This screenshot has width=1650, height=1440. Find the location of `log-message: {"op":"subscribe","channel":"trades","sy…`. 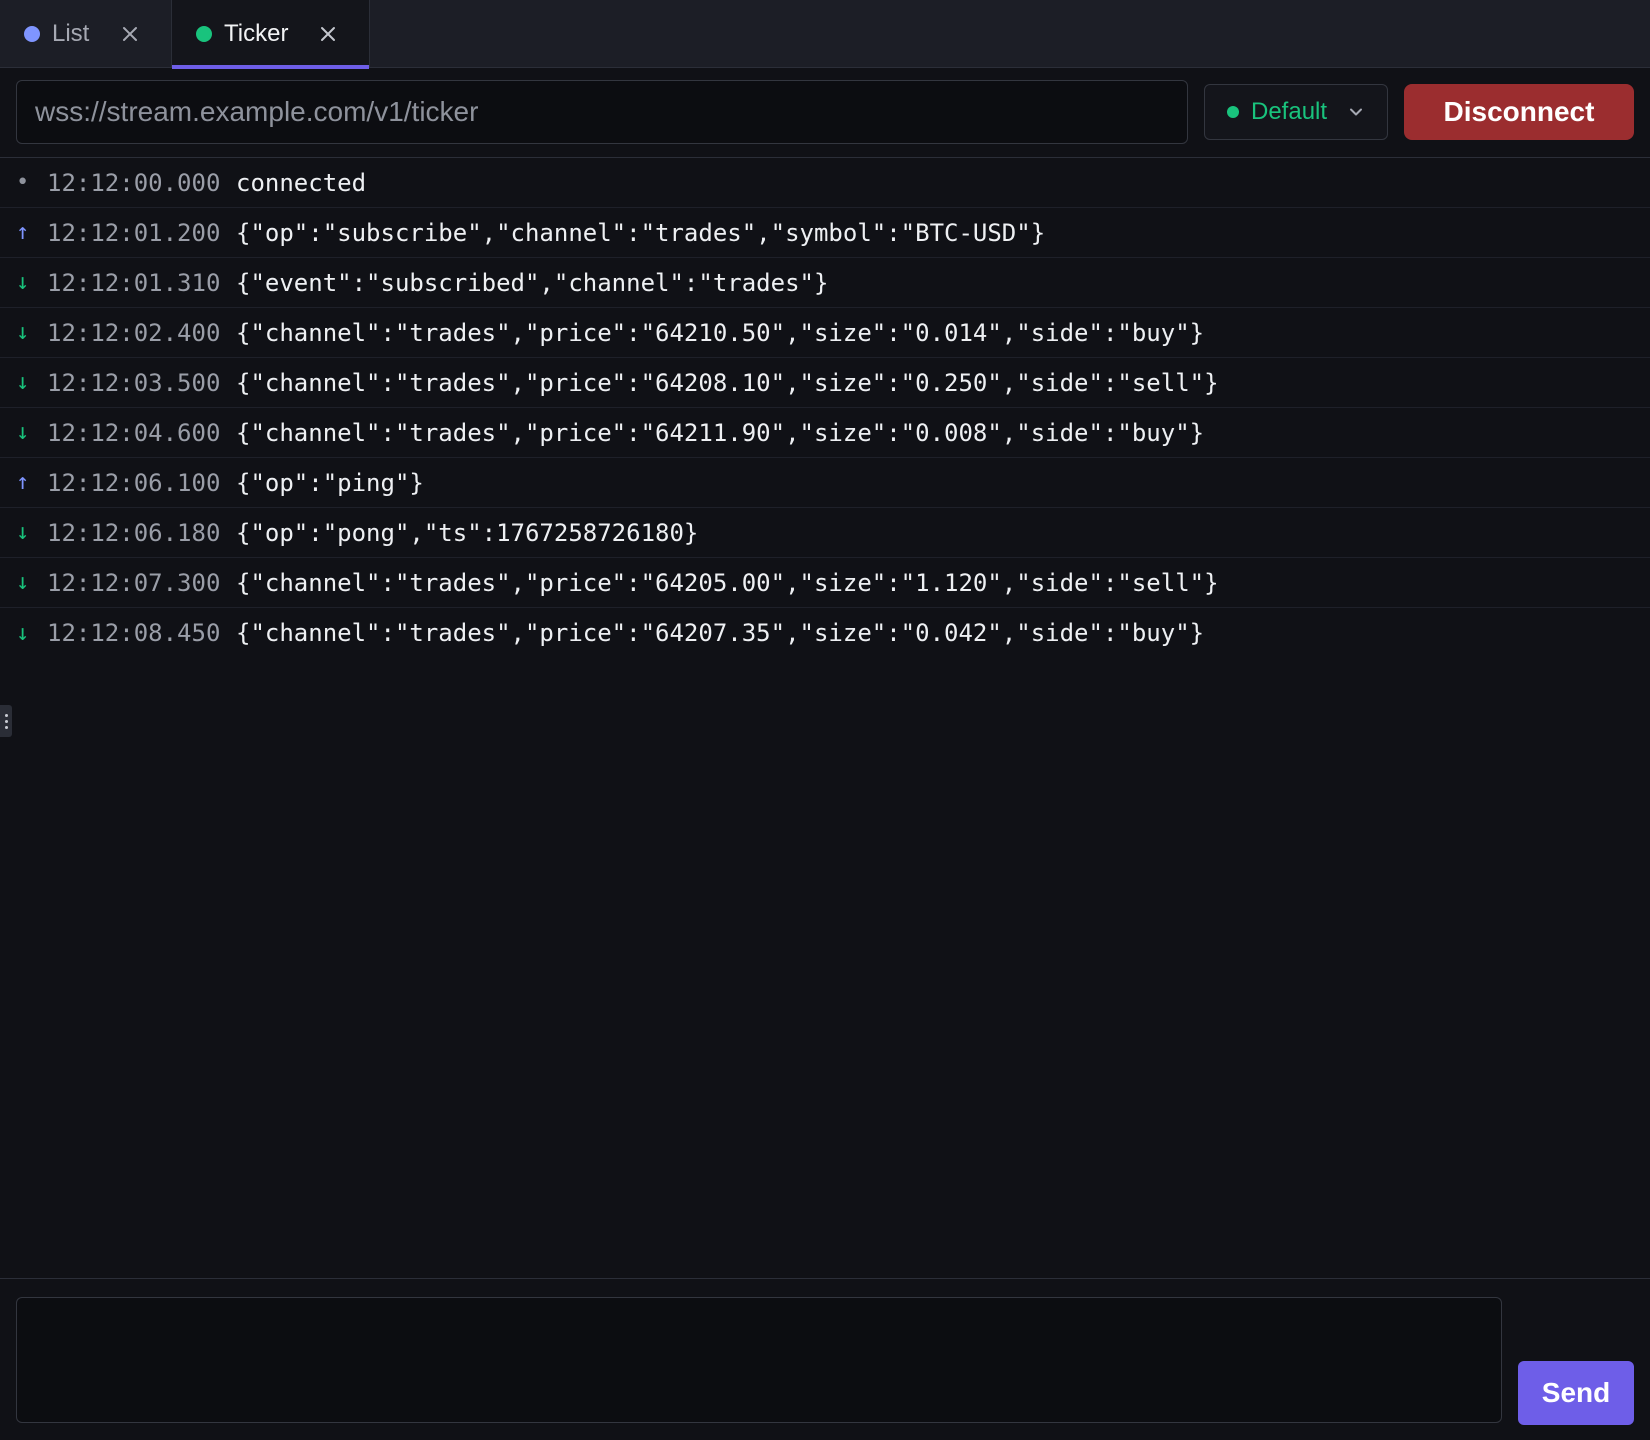

log-message: {"op":"subscribe","channel":"trades","sy… is located at coordinates (641, 232).